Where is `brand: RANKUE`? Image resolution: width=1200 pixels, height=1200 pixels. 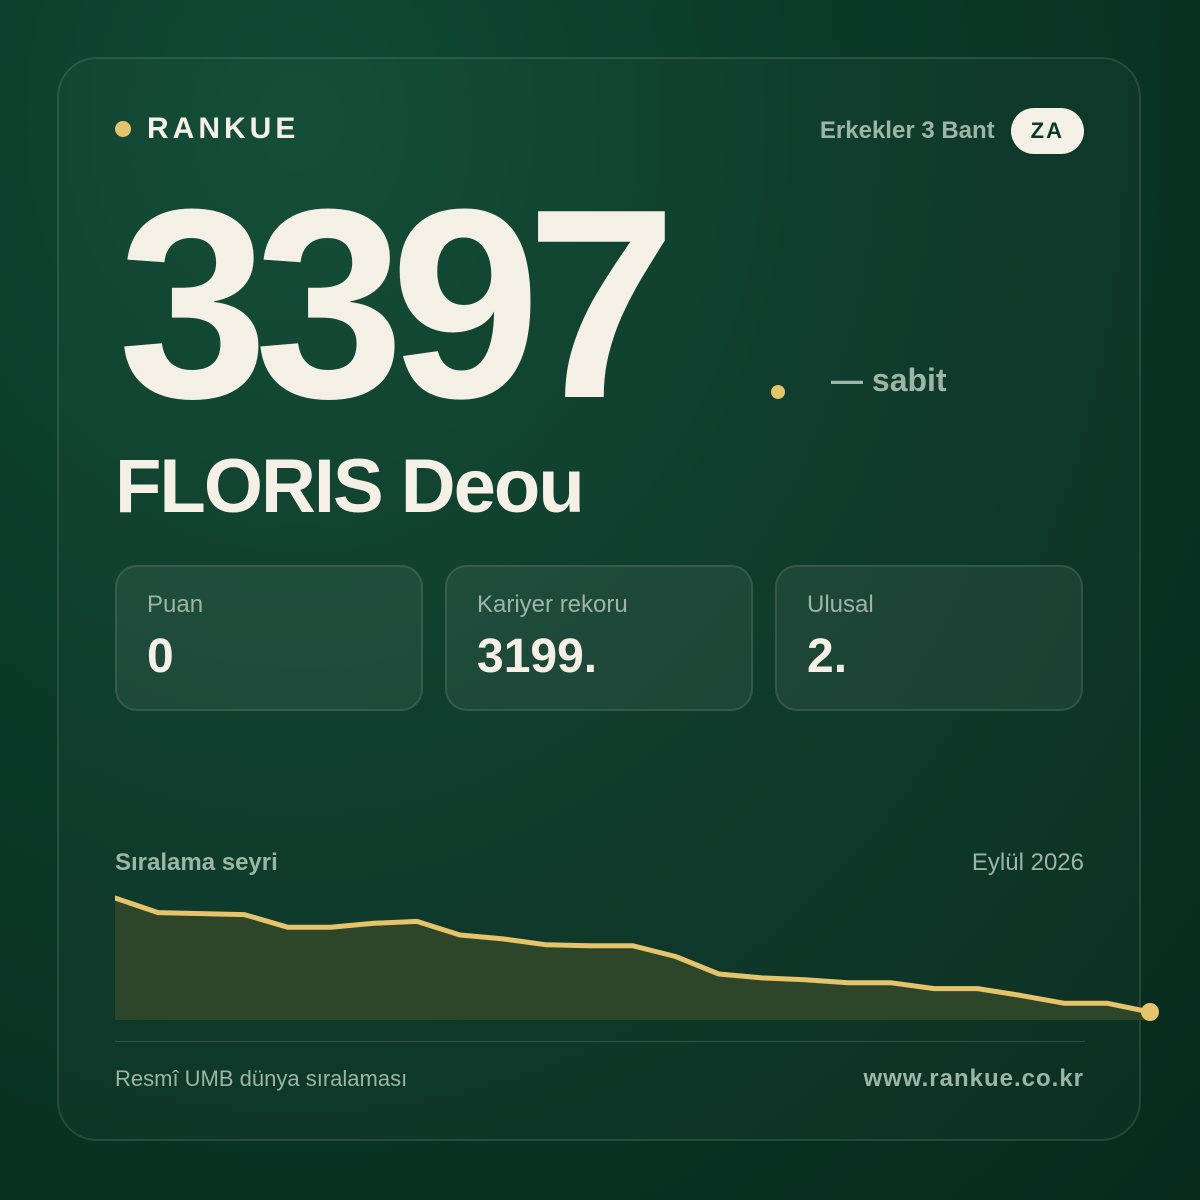 brand: RANKUE is located at coordinates (207, 129).